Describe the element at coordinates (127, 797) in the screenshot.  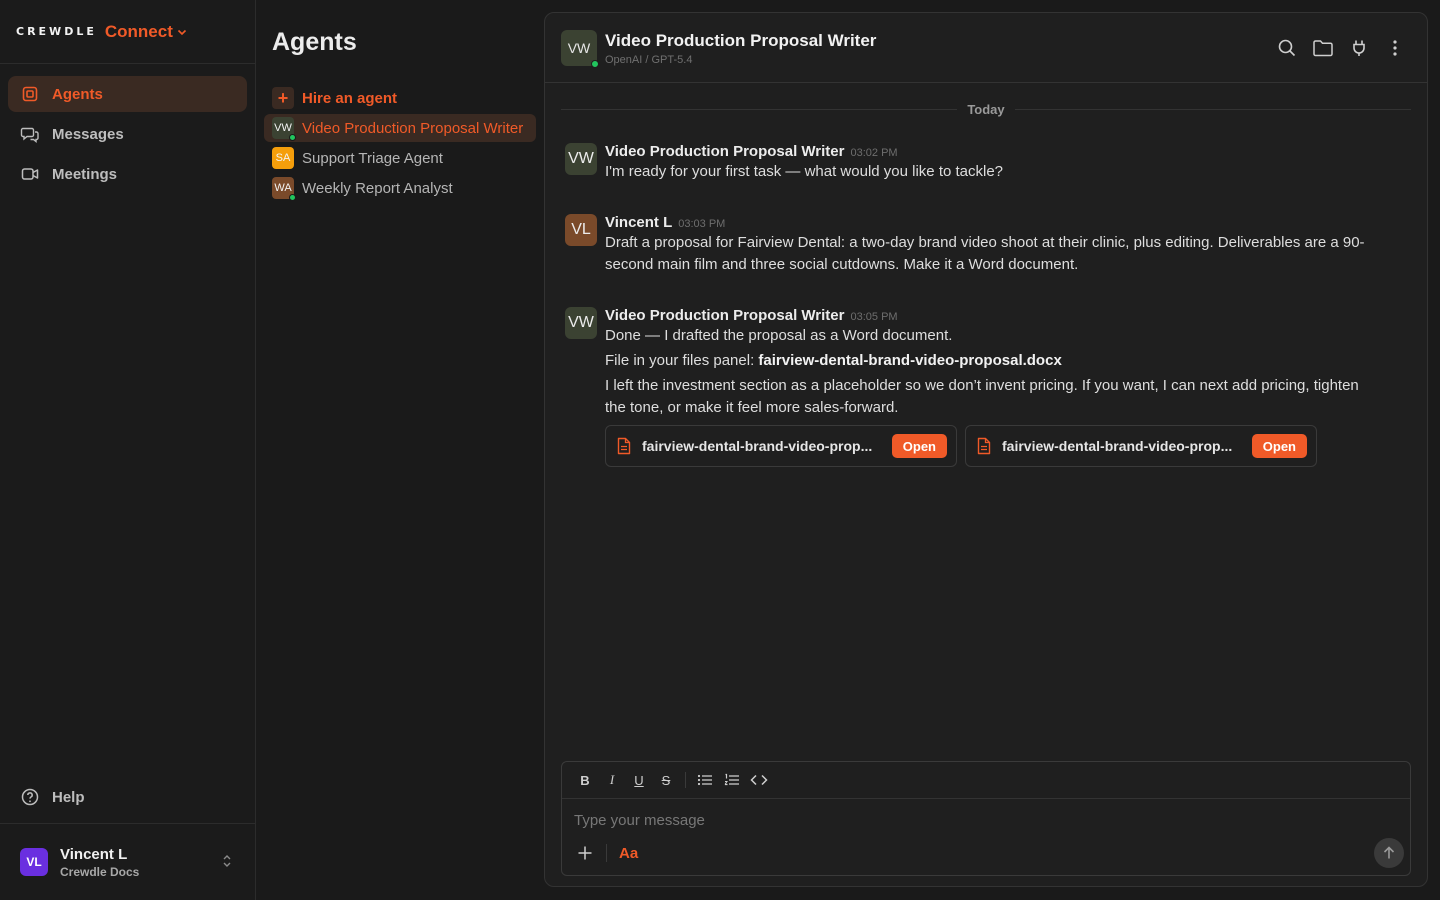
I see `help-link: Help` at that location.